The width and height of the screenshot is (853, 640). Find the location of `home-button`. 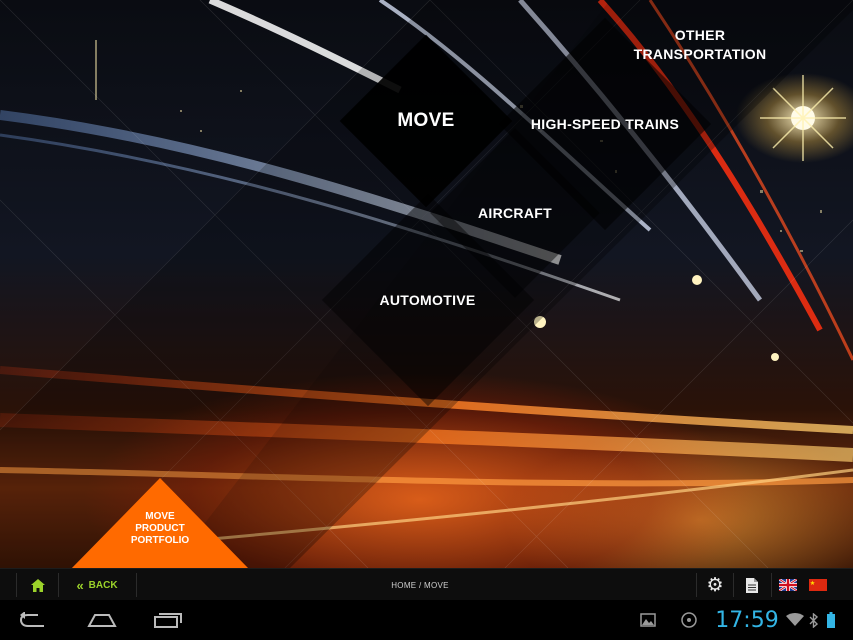

home-button is located at coordinates (38, 585).